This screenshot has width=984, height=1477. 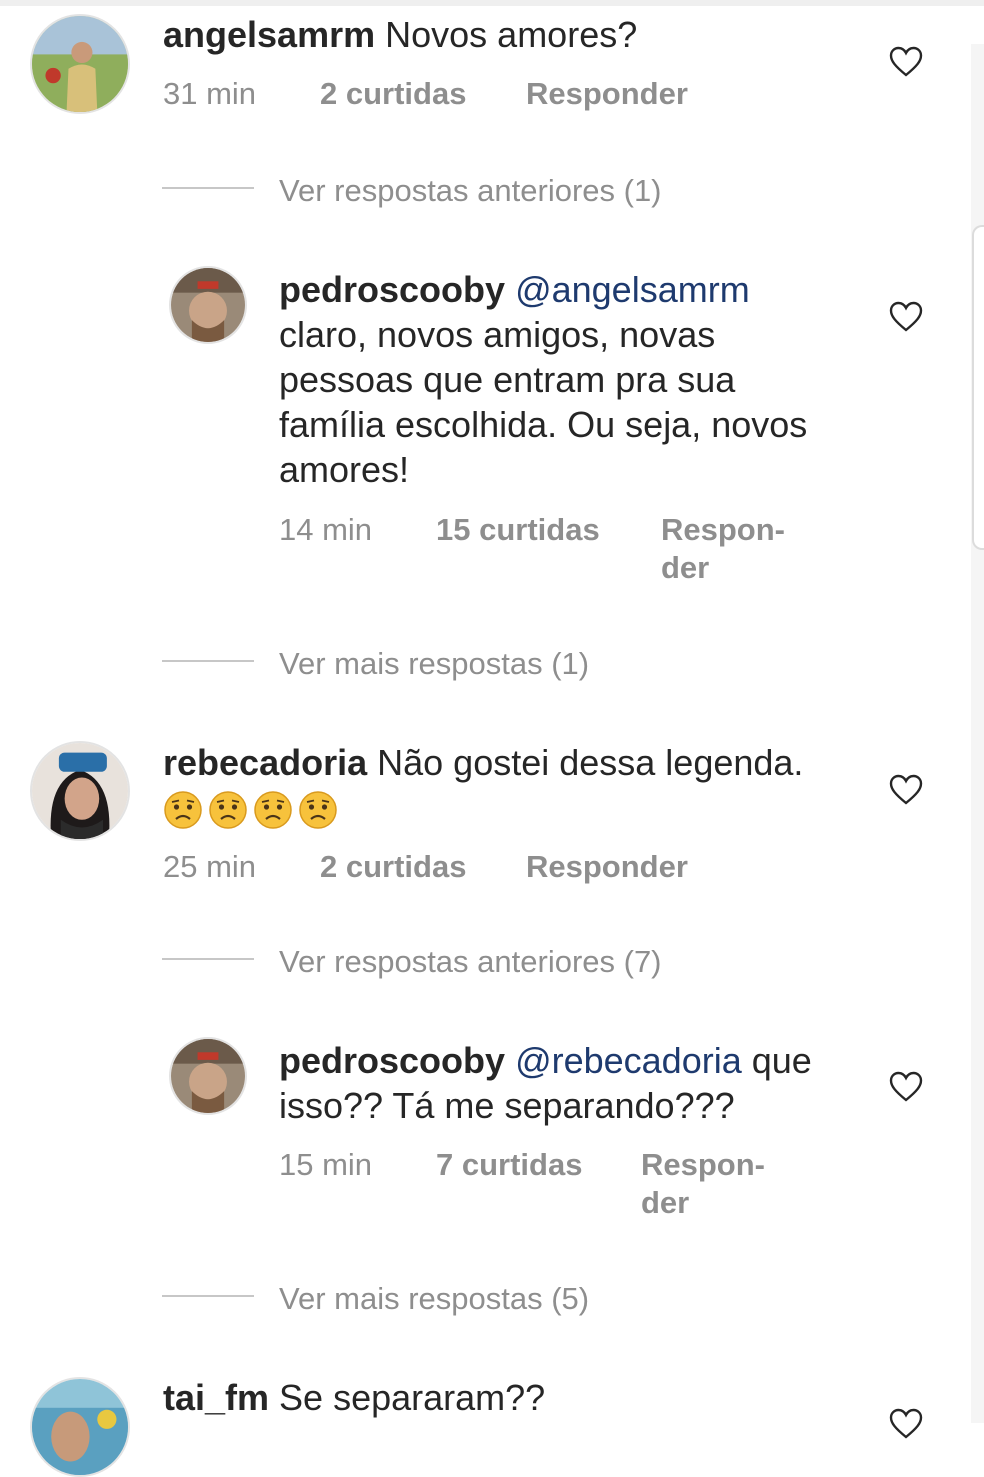 What do you see at coordinates (507, 379) in the screenshot?
I see `reply-line: pessoas que entram pra sua` at bounding box center [507, 379].